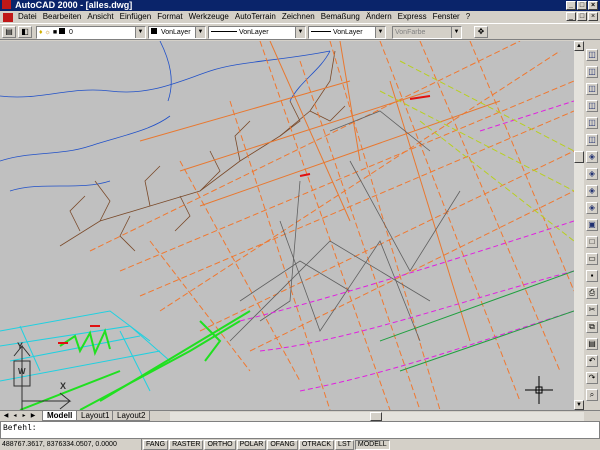 The width and height of the screenshot is (600, 450). What do you see at coordinates (9, 32) in the screenshot?
I see `layer-manager-icon: ▤` at bounding box center [9, 32].